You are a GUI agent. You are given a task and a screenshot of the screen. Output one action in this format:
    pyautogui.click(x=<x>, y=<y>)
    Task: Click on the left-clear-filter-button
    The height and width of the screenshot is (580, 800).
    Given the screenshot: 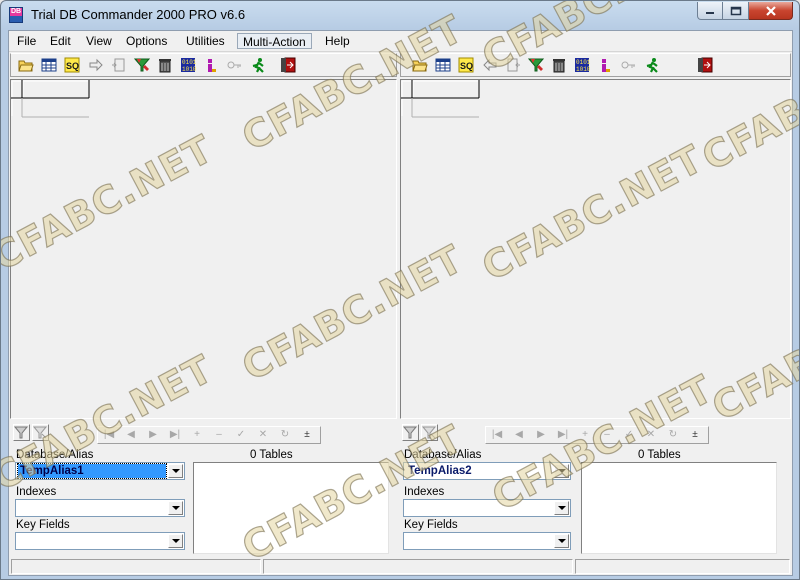 What is the action you would take?
    pyautogui.click(x=40, y=432)
    